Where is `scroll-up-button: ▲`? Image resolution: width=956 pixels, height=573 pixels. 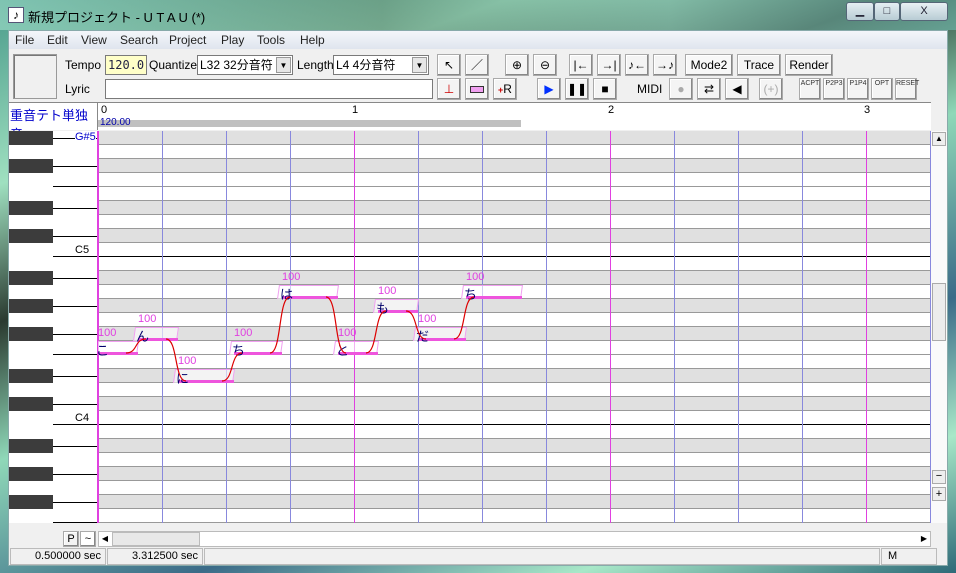 scroll-up-button: ▲ is located at coordinates (939, 139).